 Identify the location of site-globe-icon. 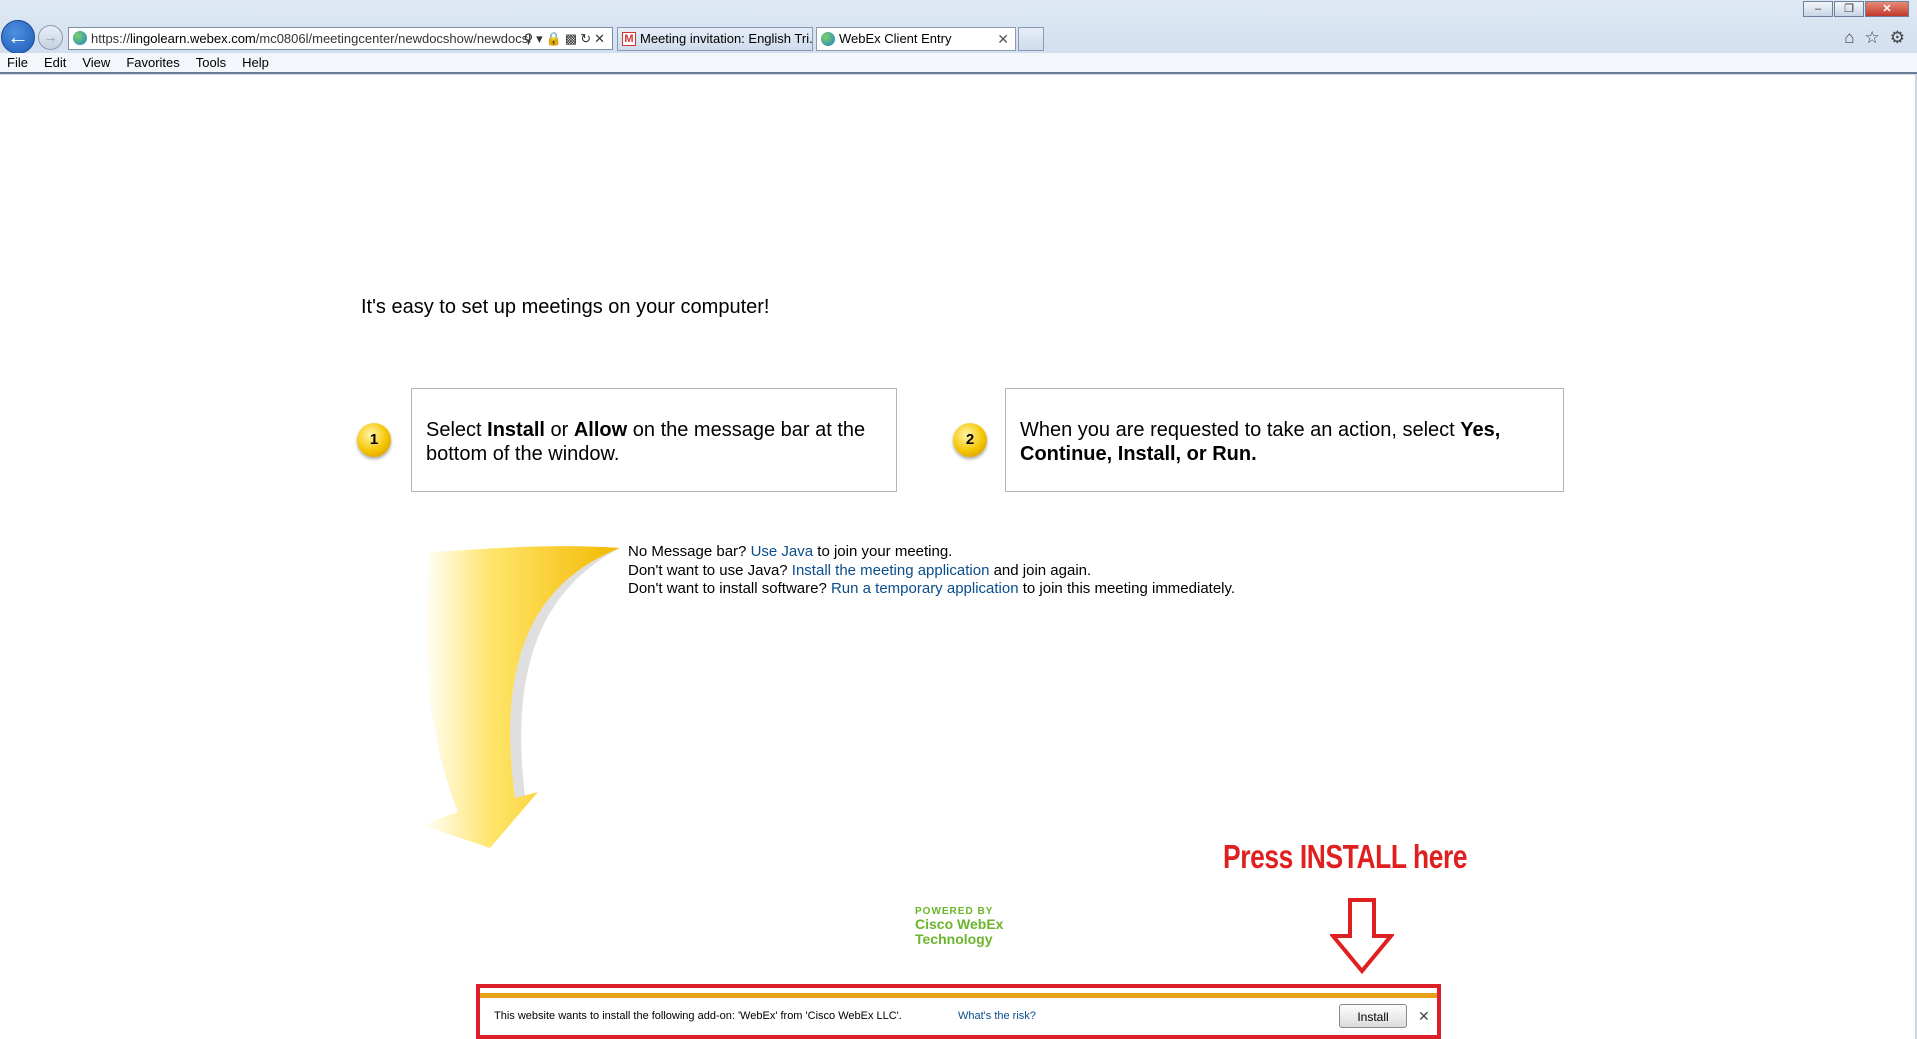
(80, 38).